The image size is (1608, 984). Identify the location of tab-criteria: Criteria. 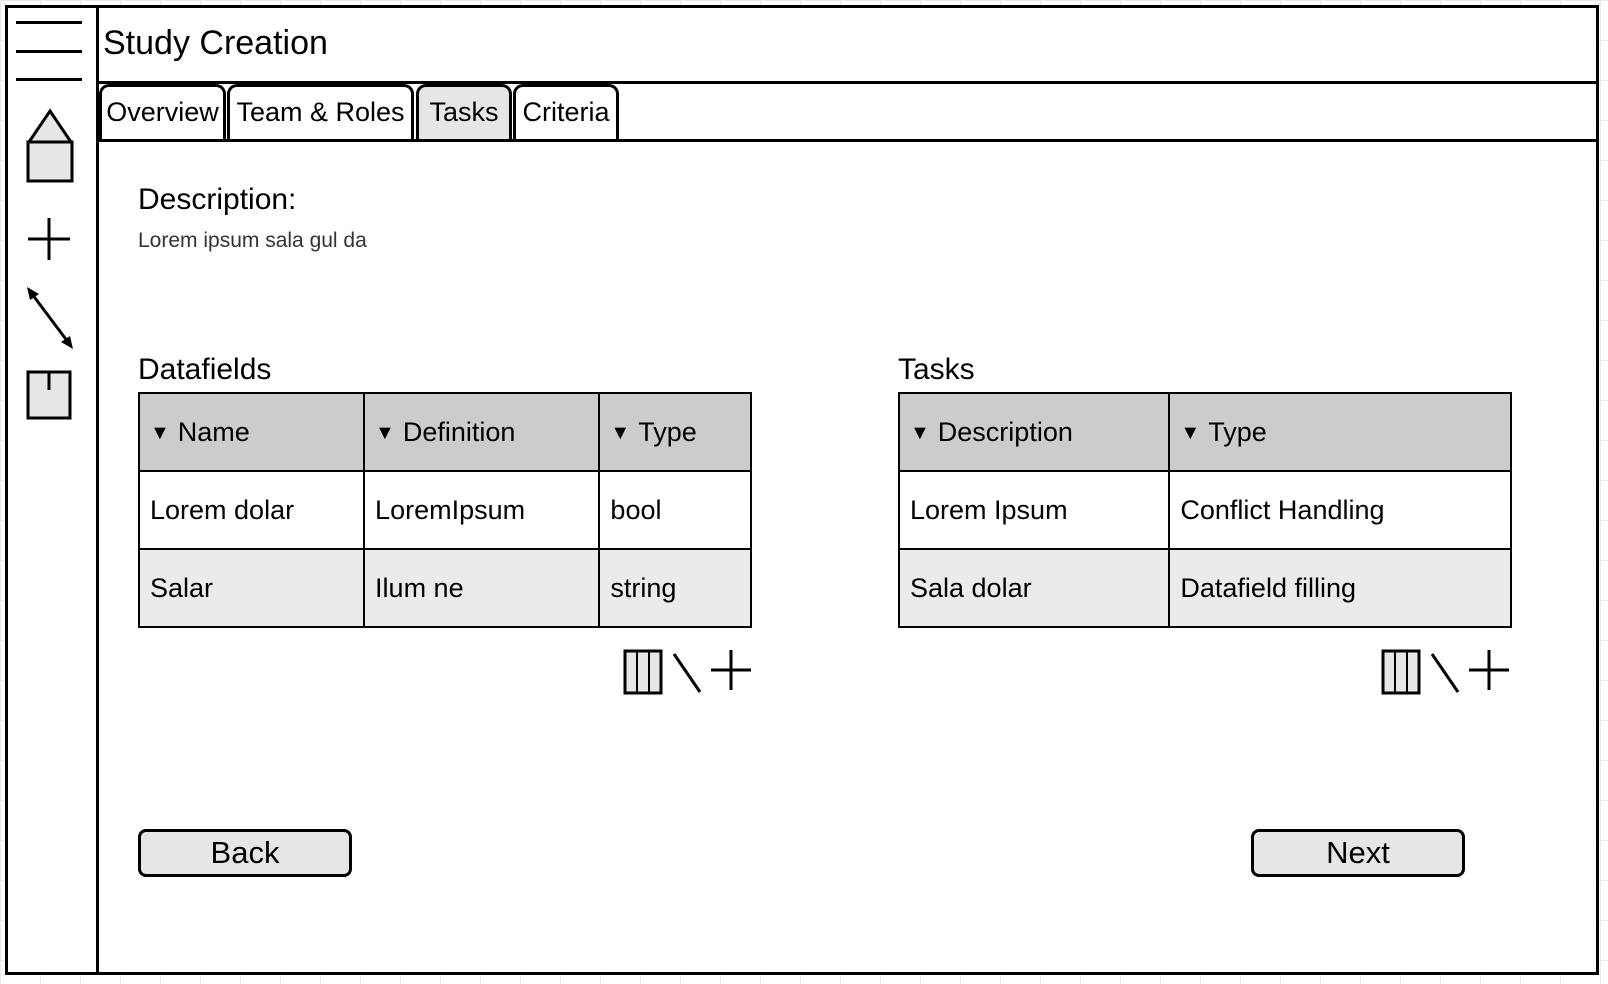
(566, 111).